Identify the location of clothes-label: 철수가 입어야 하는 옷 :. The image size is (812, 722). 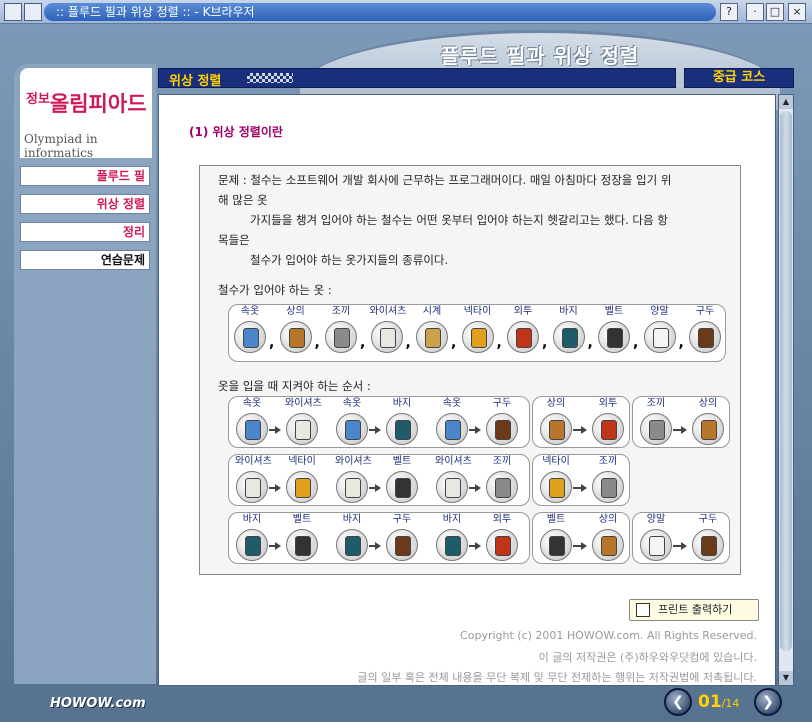
(275, 290).